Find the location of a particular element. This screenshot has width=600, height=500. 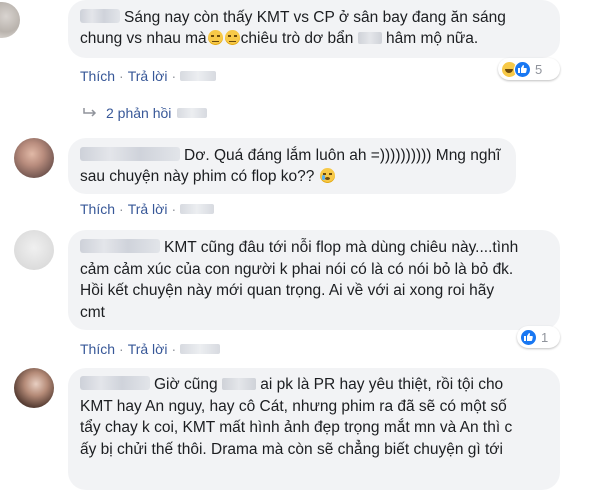

reaction-count: 1 is located at coordinates (545, 337).